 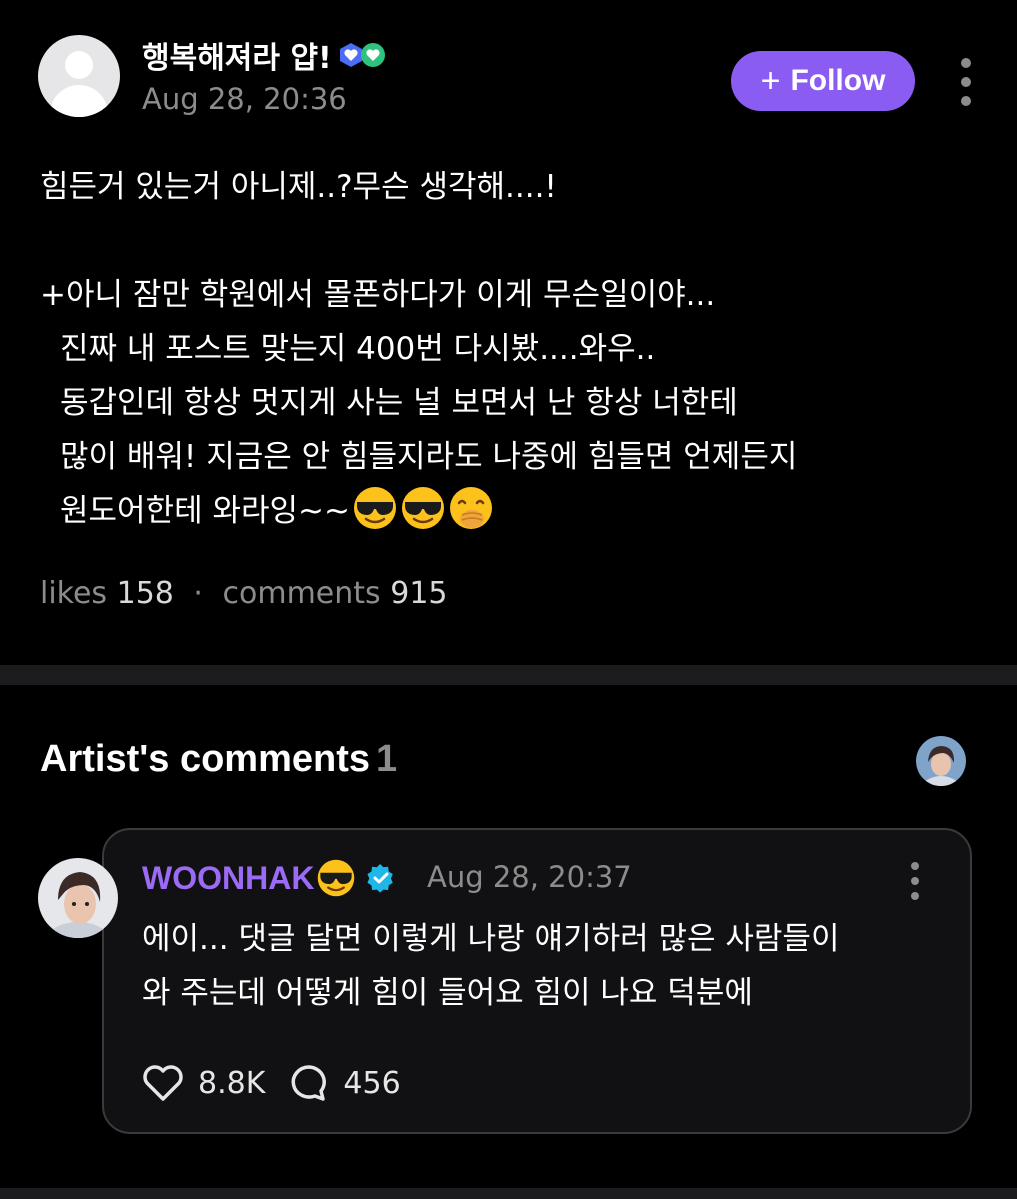 I want to click on commenter-name: WOONHAK, so click(x=269, y=878).